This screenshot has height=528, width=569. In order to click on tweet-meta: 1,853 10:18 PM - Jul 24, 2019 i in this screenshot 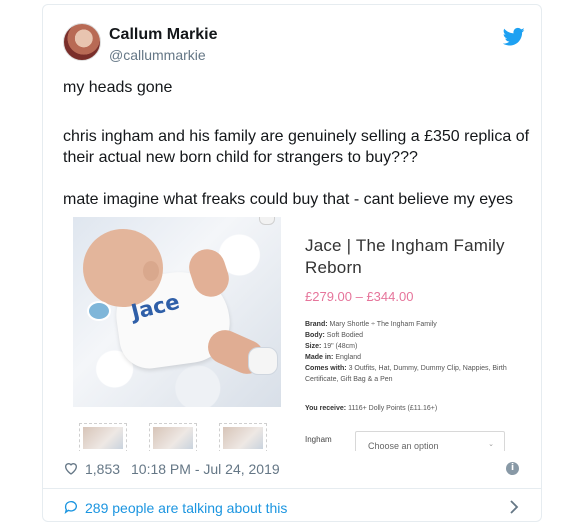, I will do `click(298, 469)`.